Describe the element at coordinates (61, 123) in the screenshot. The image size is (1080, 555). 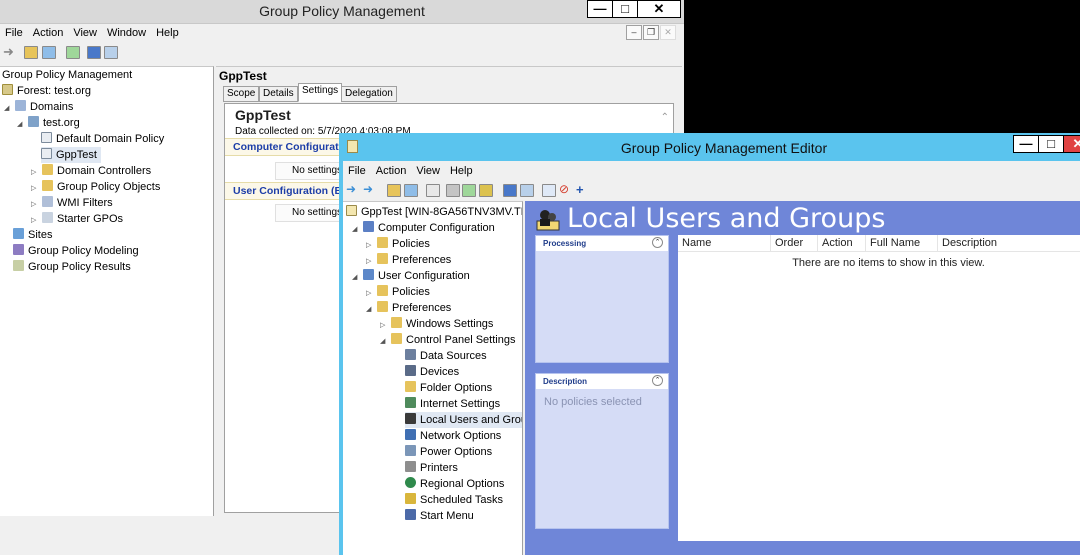
I see `tree-label: test.org` at that location.